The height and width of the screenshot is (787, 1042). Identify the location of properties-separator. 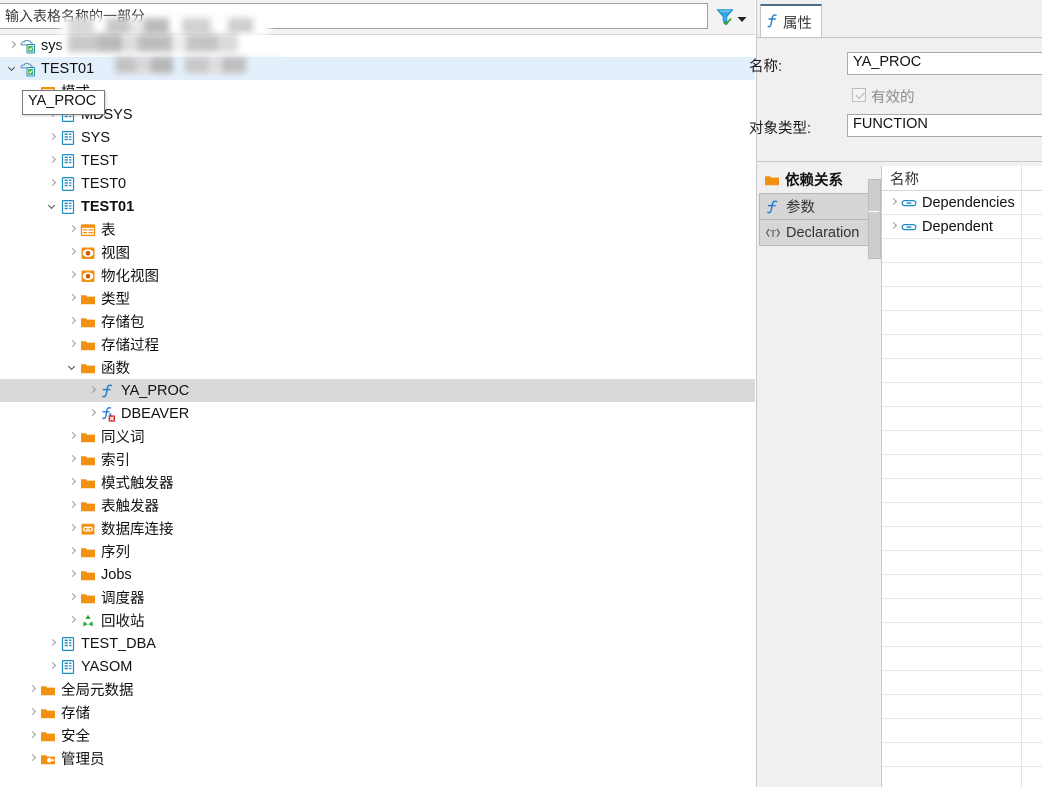
(899, 161).